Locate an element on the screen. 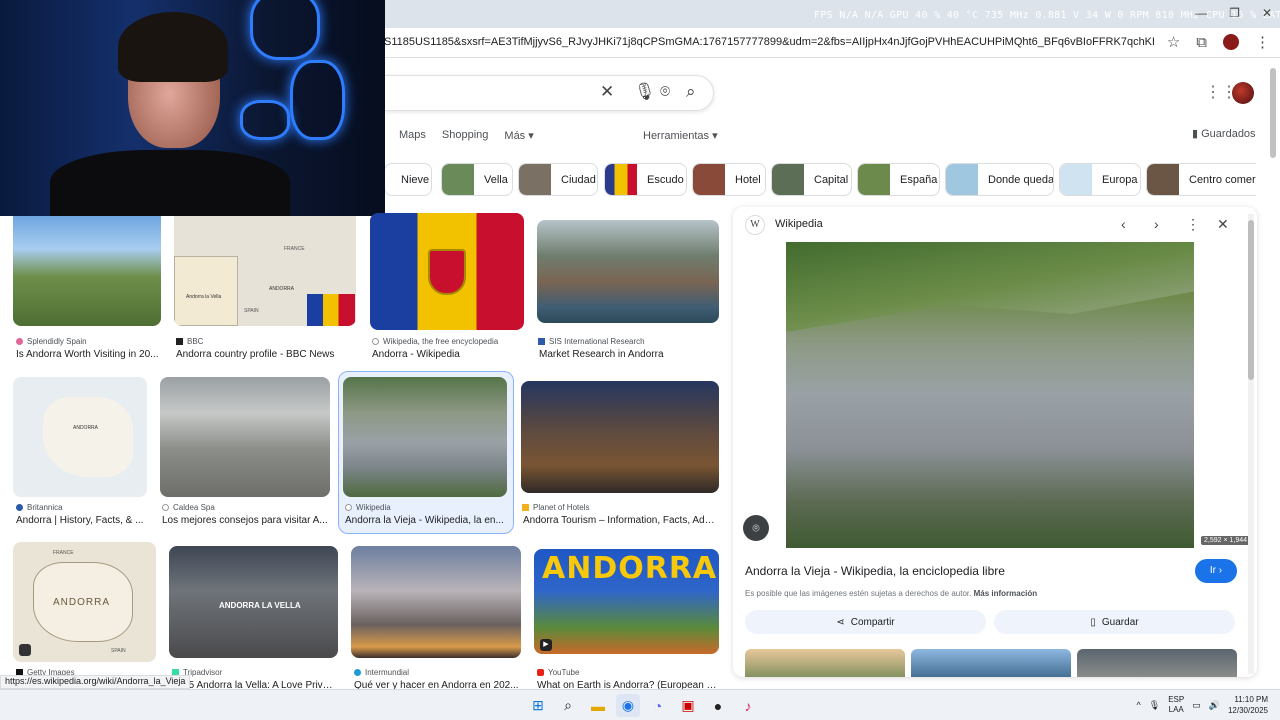 The height and width of the screenshot is (720, 1280). close-panel-icon: ✕ is located at coordinates (1223, 224).